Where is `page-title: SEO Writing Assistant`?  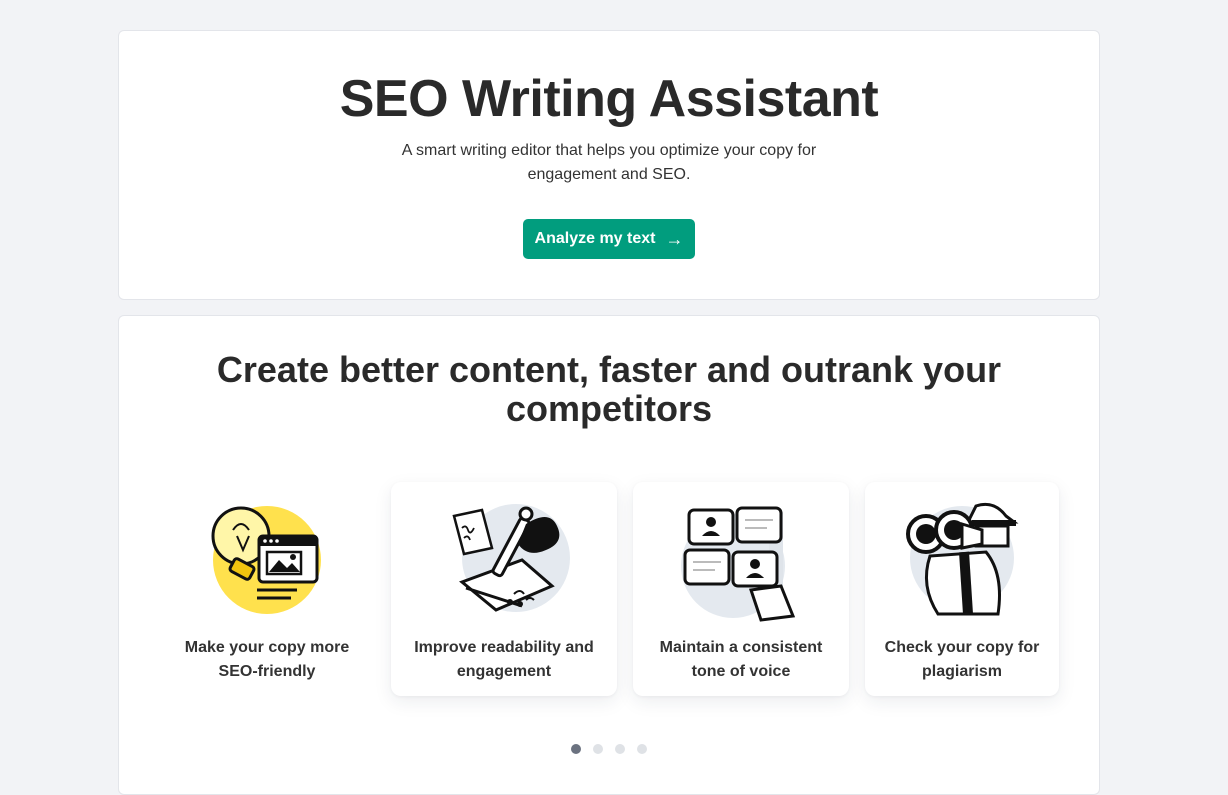 page-title: SEO Writing Assistant is located at coordinates (609, 99).